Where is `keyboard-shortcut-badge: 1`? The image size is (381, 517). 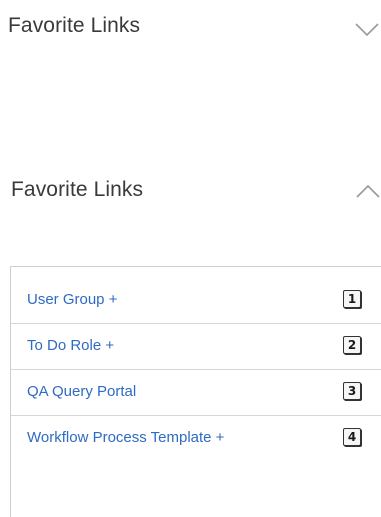
keyboard-shortcut-badge: 1 is located at coordinates (352, 299).